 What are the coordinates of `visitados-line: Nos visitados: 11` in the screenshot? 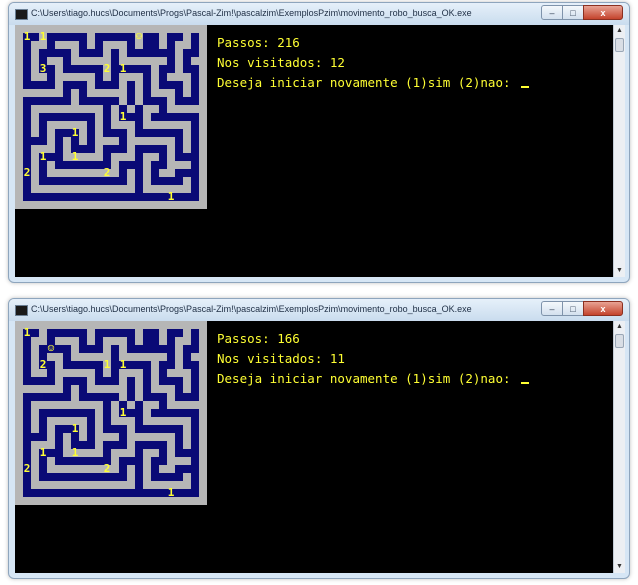 It's located at (281, 358).